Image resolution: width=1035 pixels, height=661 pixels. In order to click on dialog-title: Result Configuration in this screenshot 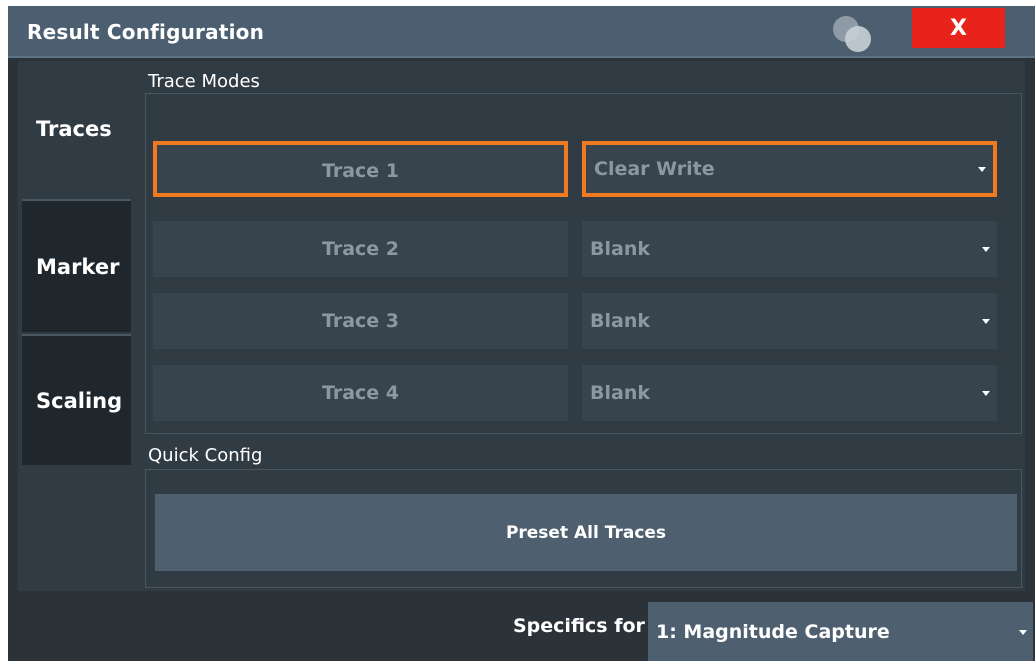, I will do `click(146, 32)`.